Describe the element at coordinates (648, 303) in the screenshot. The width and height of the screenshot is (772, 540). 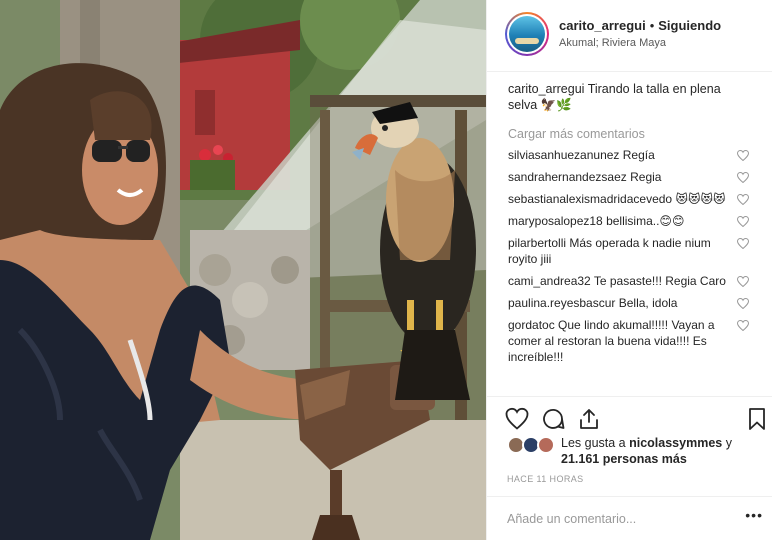
I see `comment-text: Bella, idola` at that location.